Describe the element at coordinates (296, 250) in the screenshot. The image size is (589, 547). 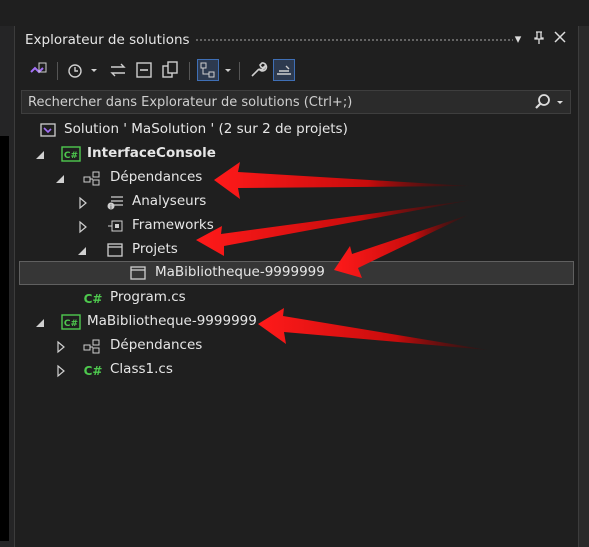
I see `tree-item-projets: Projets` at that location.